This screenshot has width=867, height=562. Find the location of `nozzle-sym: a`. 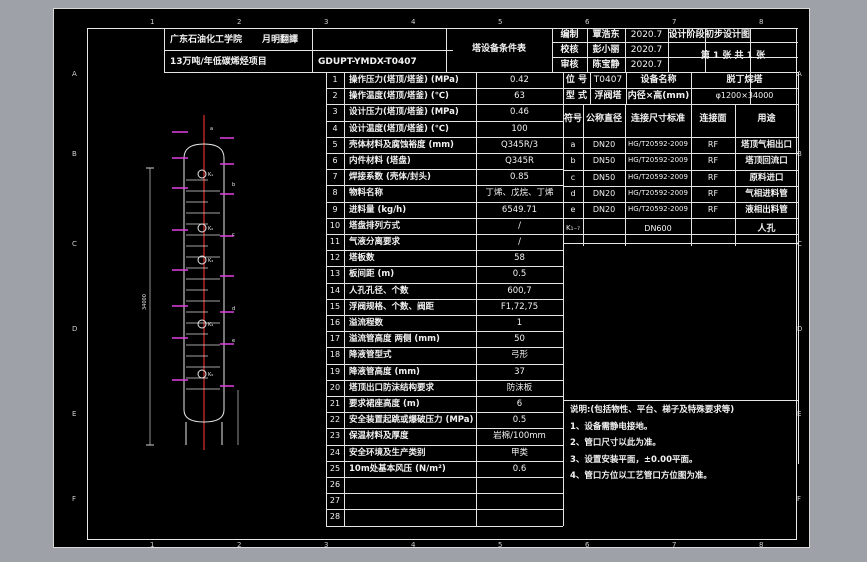

nozzle-sym: a is located at coordinates (573, 145).